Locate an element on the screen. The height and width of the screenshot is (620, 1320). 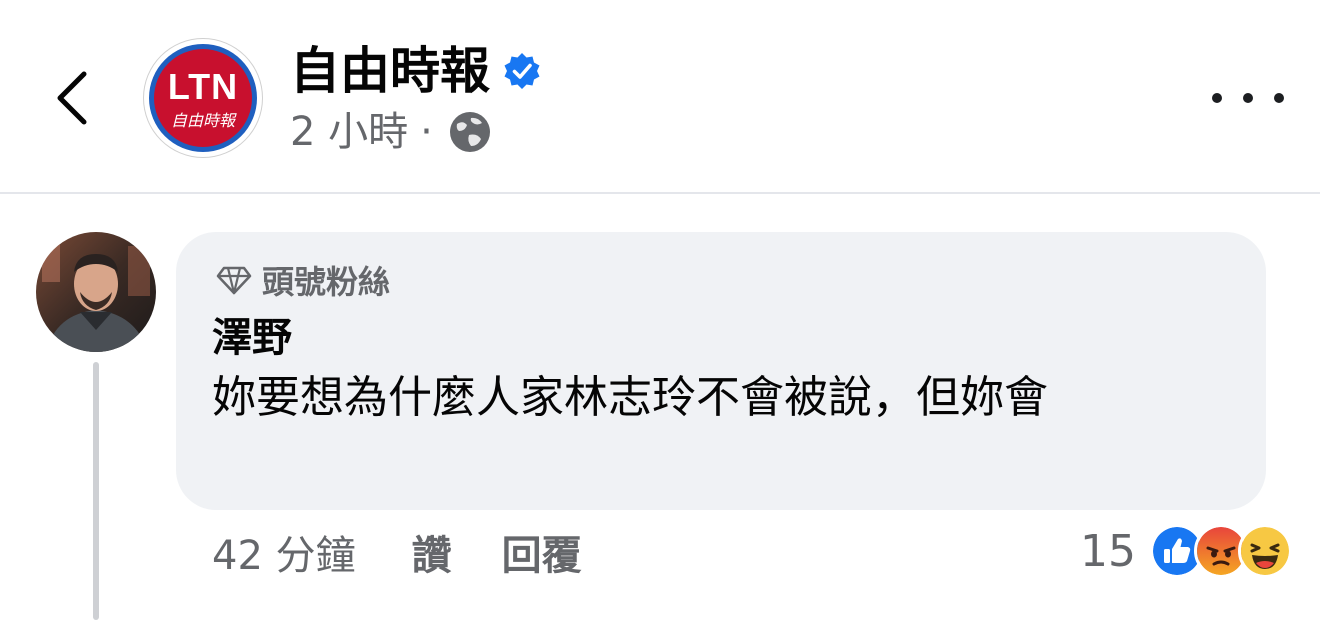
more-options-button is located at coordinates (1248, 98).